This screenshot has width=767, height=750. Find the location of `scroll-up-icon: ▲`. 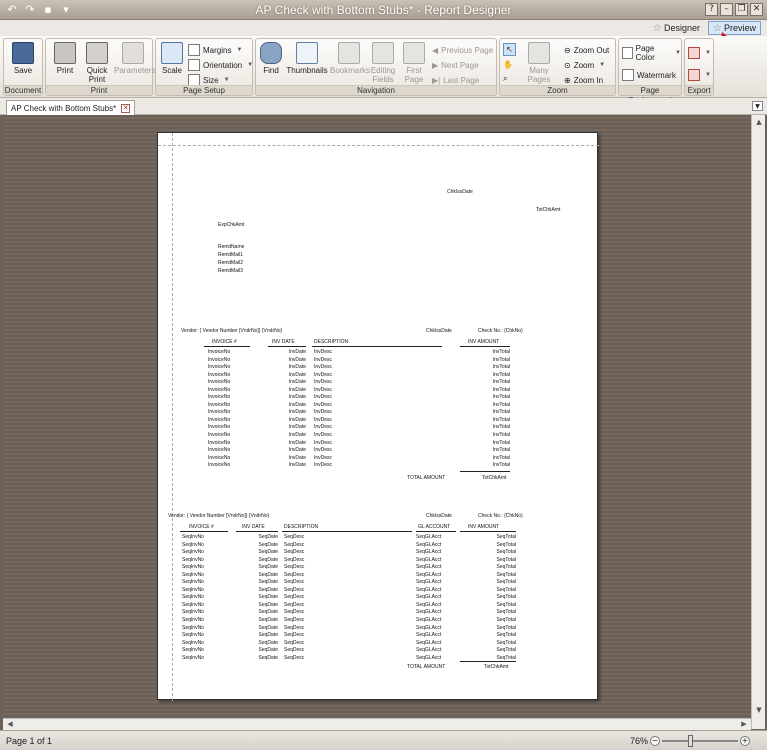

scroll-up-icon: ▲ is located at coordinates (759, 122).